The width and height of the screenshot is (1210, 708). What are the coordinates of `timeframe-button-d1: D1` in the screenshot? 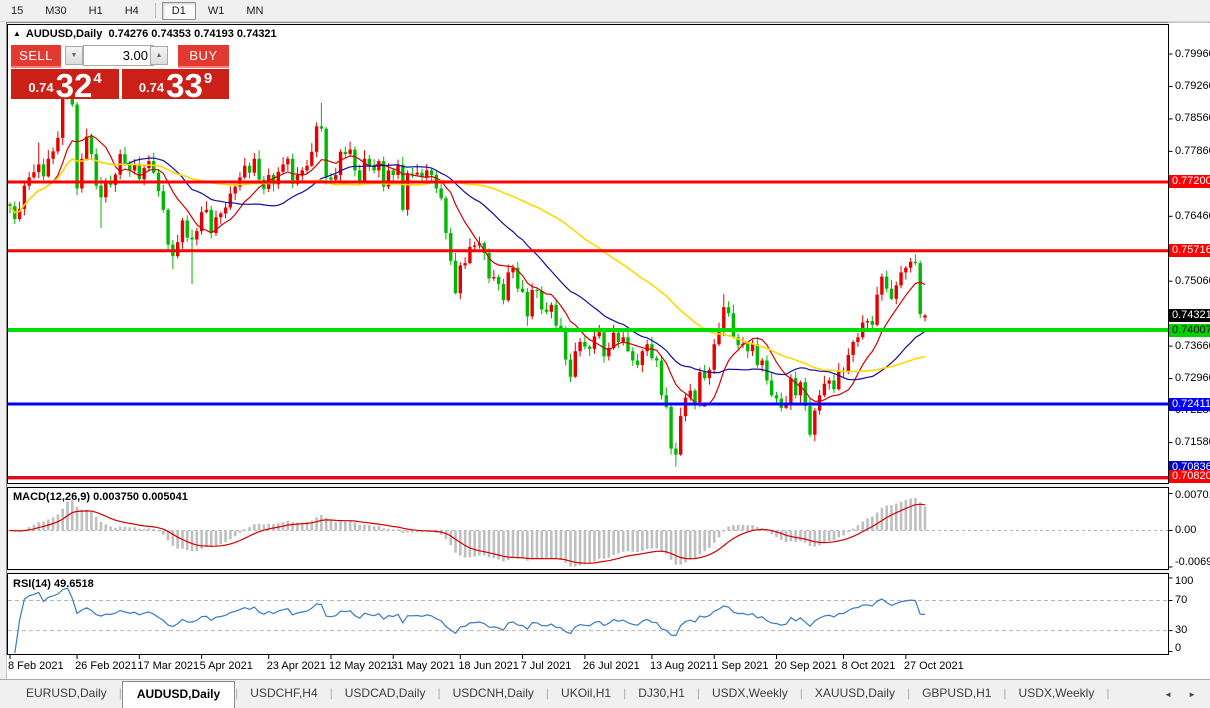 It's located at (178, 10).